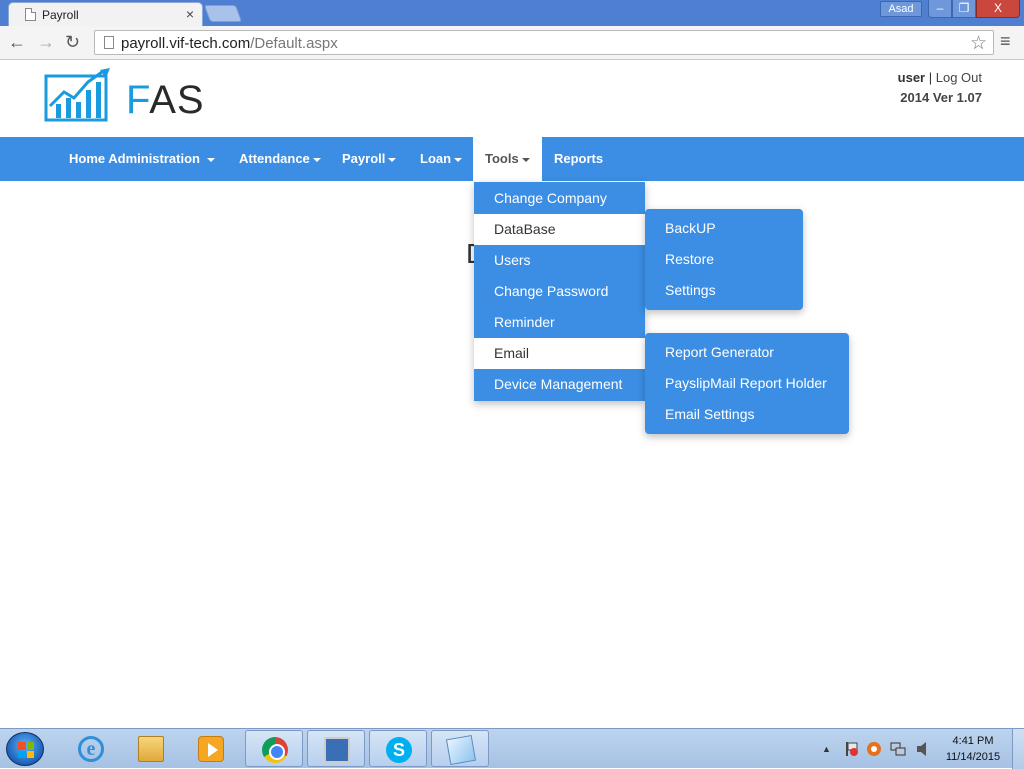 The height and width of the screenshot is (769, 1024). What do you see at coordinates (60, 15) in the screenshot?
I see `tab-title: Payroll` at bounding box center [60, 15].